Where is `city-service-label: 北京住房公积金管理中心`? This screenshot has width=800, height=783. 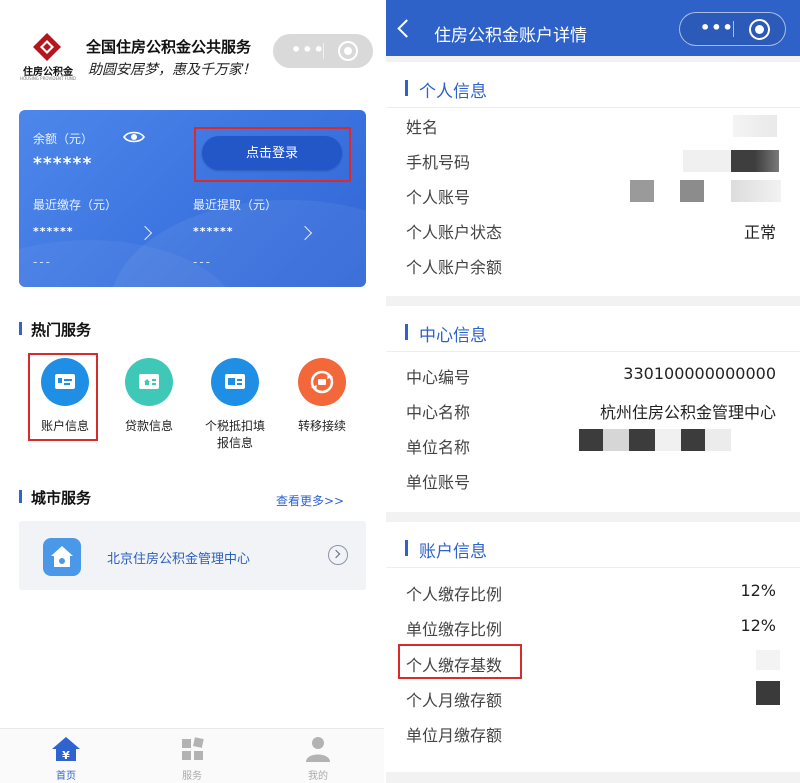 city-service-label: 北京住房公积金管理中心 is located at coordinates (179, 559).